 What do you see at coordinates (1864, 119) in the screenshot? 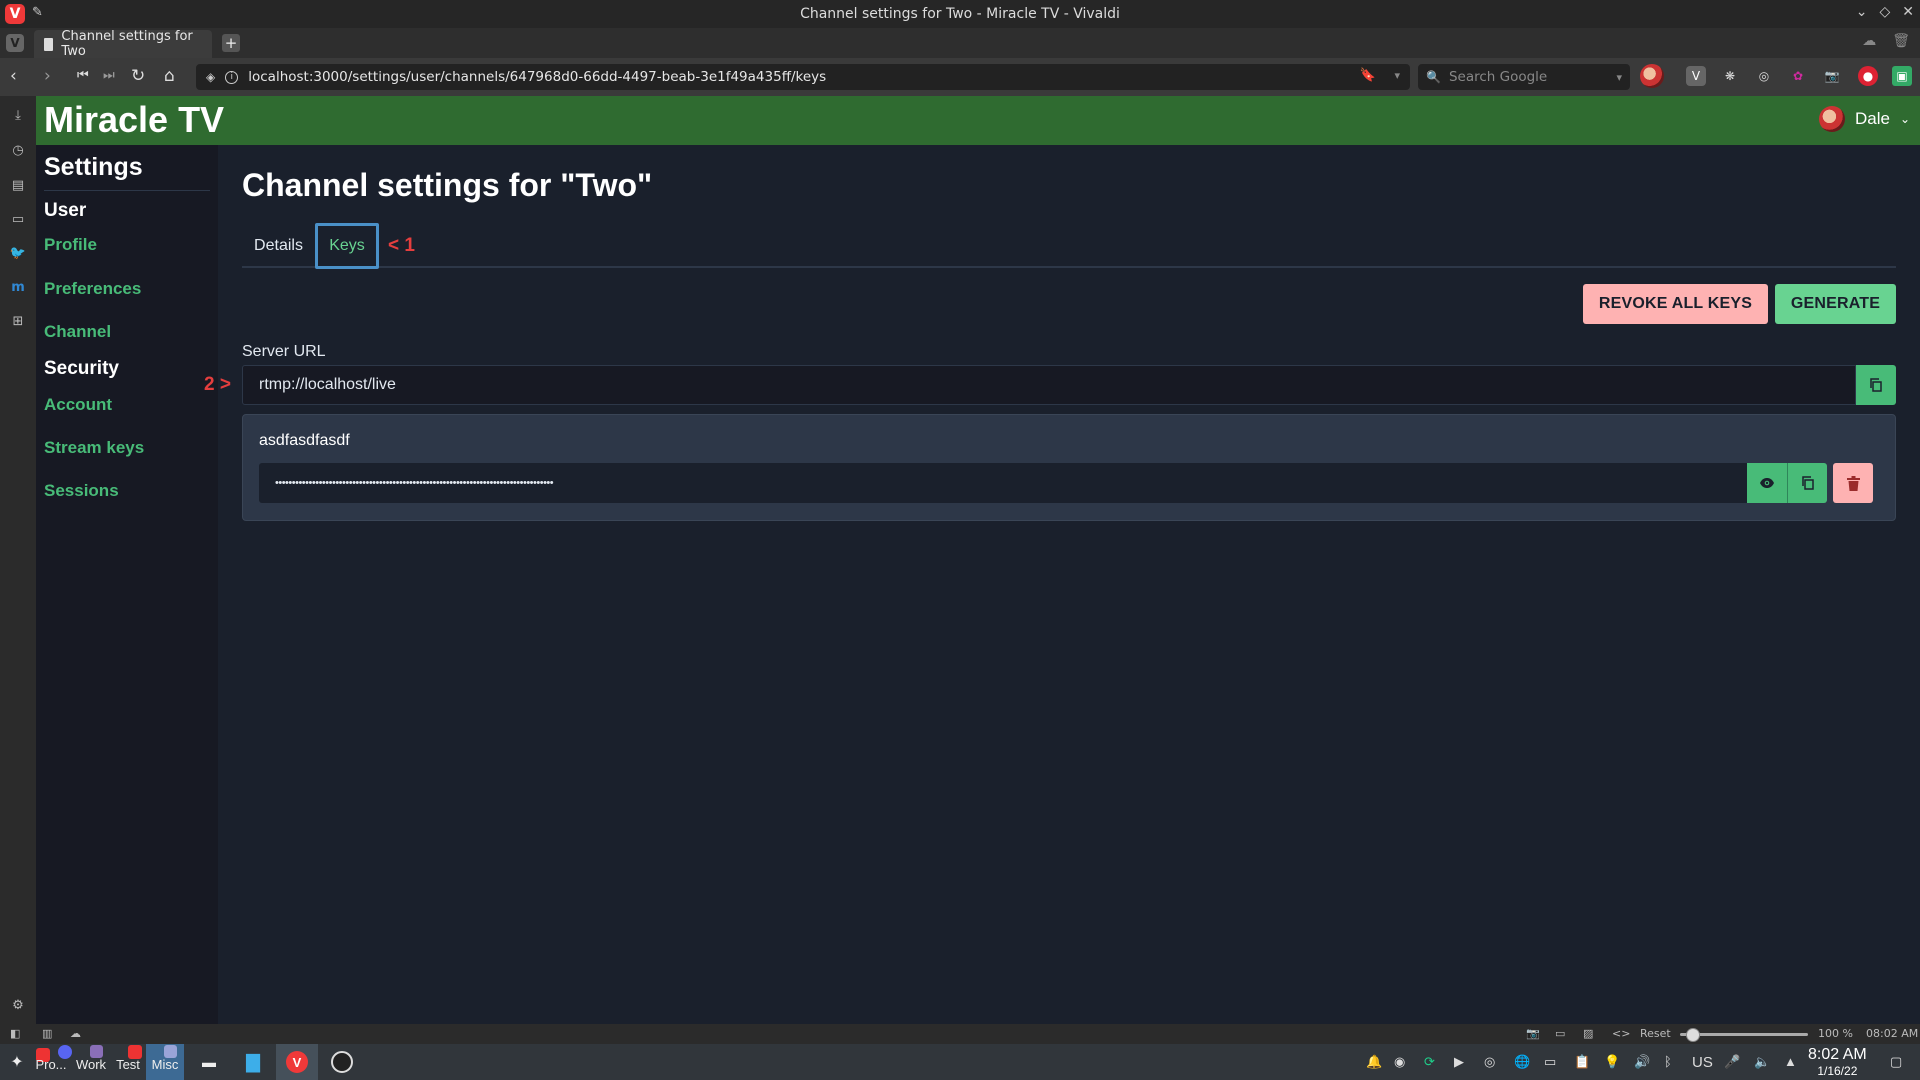
I see `user-menu: Dale ⌄` at bounding box center [1864, 119].